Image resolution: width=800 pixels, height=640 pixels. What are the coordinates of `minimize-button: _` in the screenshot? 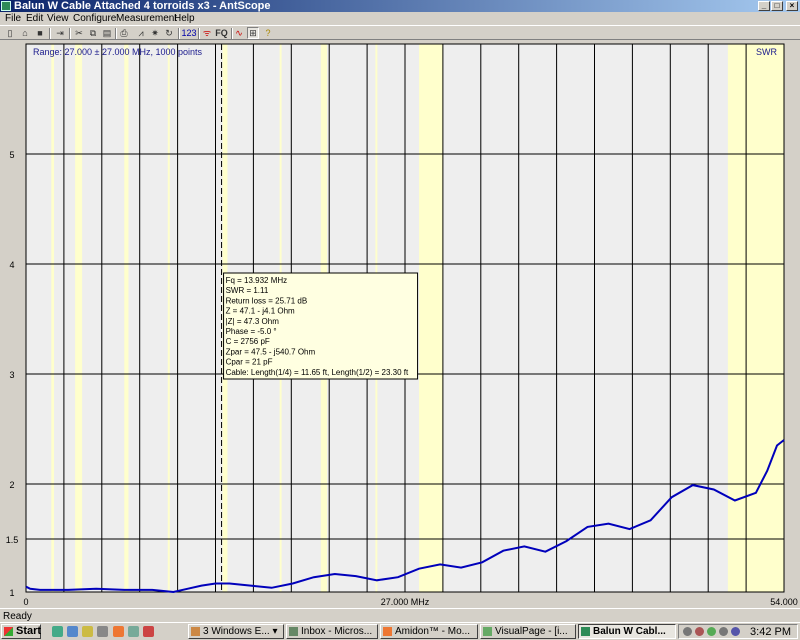 It's located at (764, 6).